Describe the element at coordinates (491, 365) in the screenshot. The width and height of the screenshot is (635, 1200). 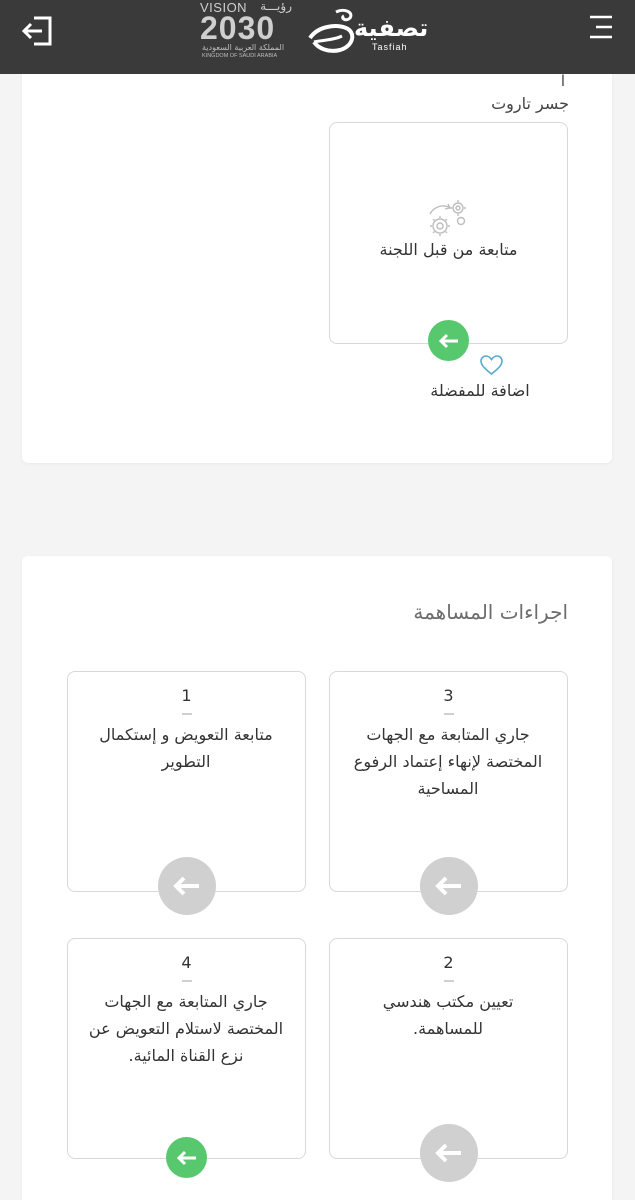
I see `heart-icon` at that location.